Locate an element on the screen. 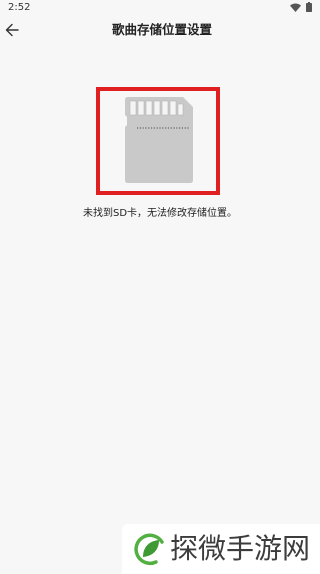 The image size is (320, 574). status-time: 2:52 is located at coordinates (19, 7).